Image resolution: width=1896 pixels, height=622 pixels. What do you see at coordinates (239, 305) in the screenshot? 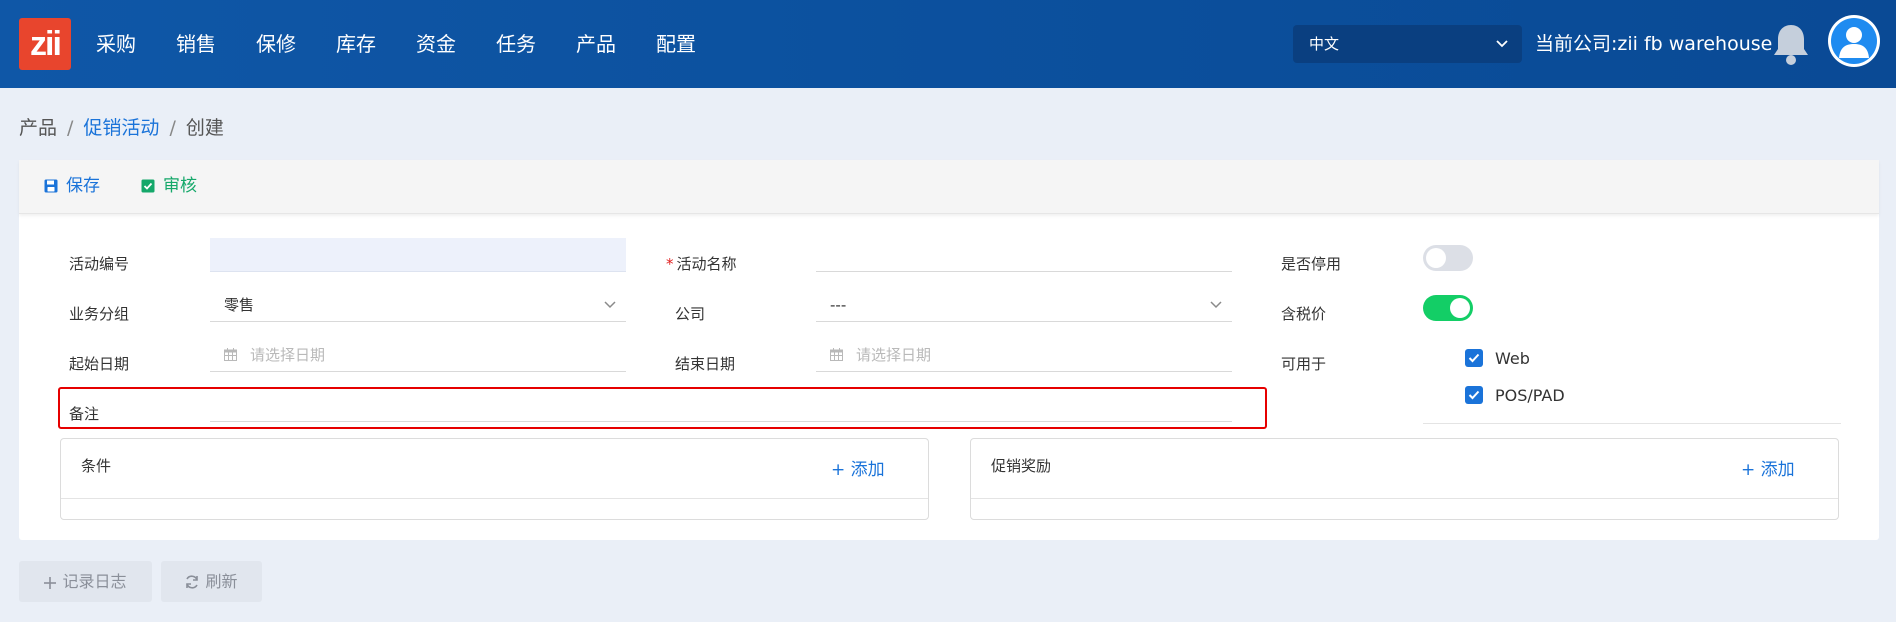
I see `business-group-value: 零售` at bounding box center [239, 305].